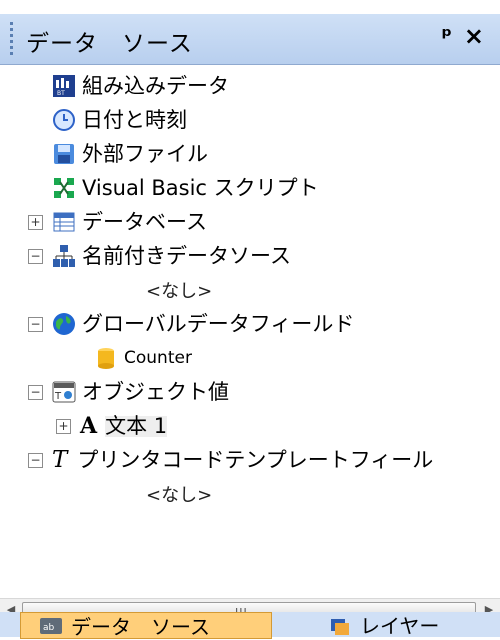  I want to click on tree-item-label: 文本 1, so click(136, 425).